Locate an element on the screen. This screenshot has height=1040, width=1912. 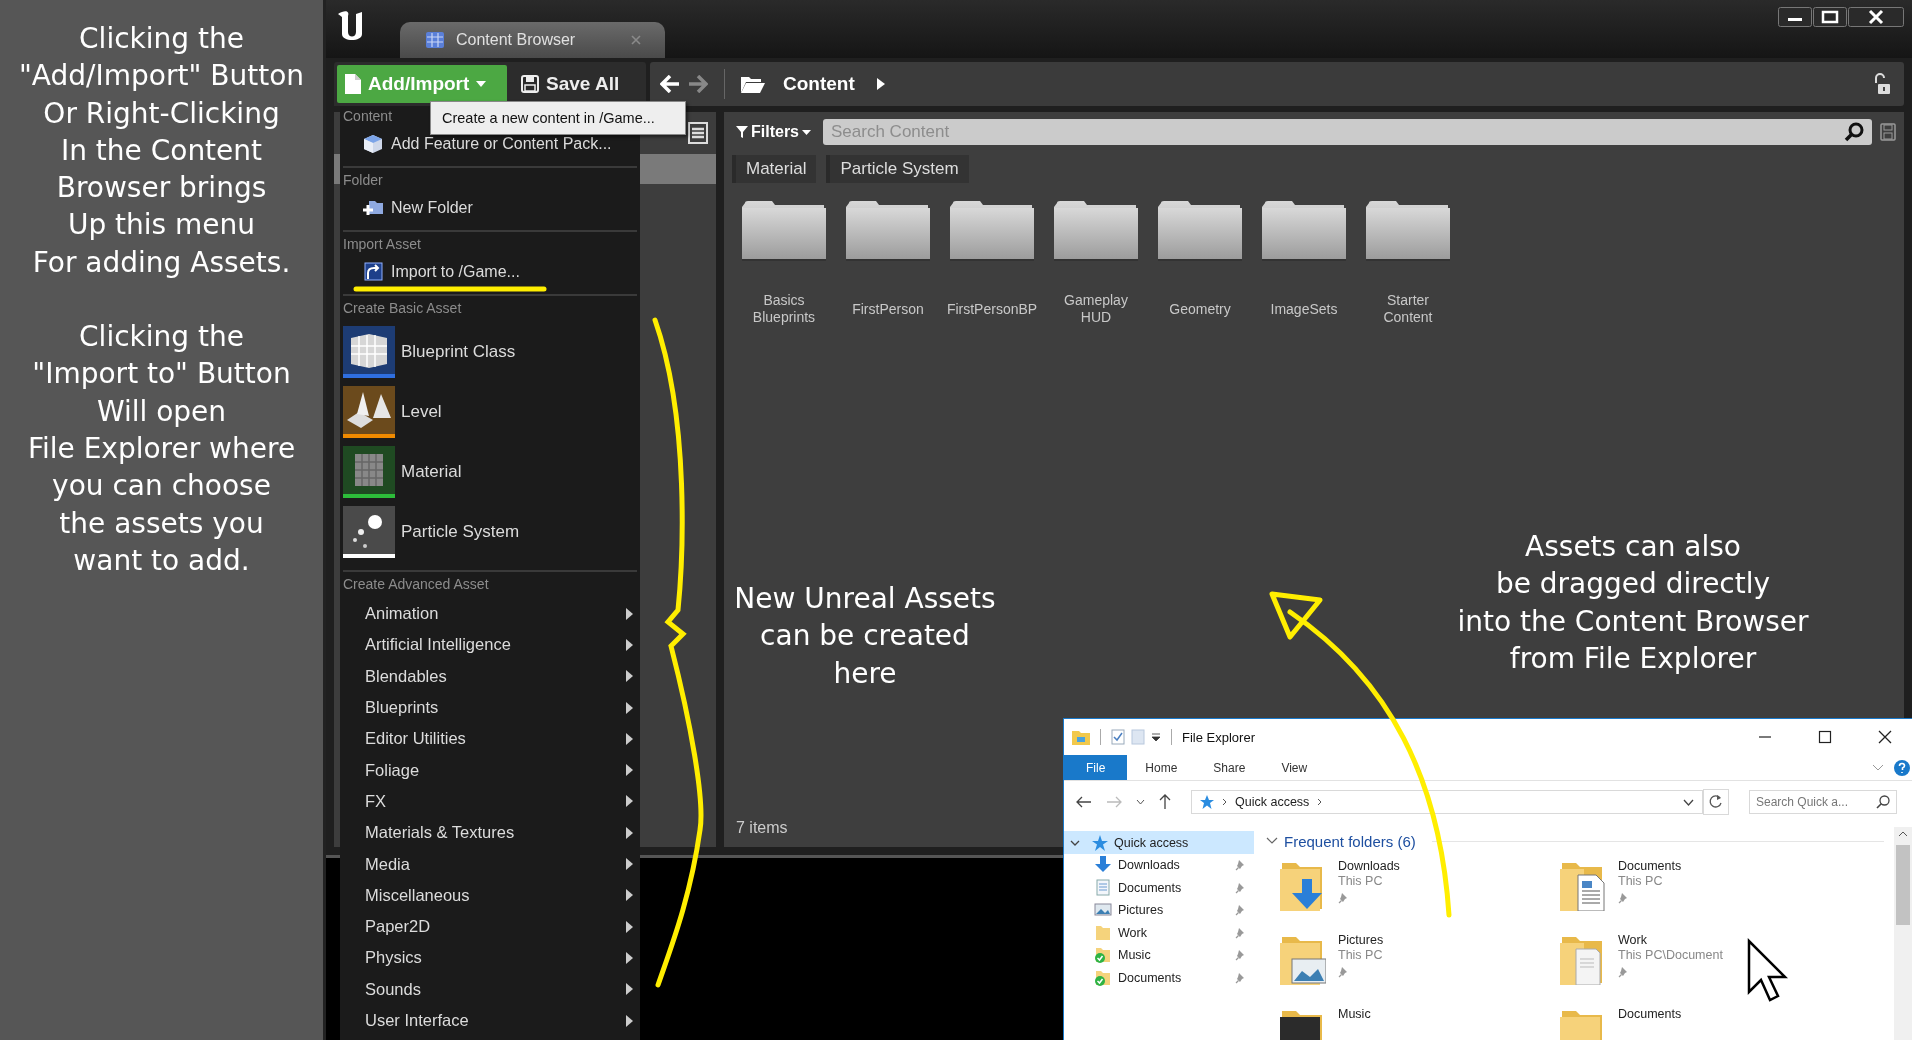
folder-name: ImageSets is located at coordinates (1304, 309).